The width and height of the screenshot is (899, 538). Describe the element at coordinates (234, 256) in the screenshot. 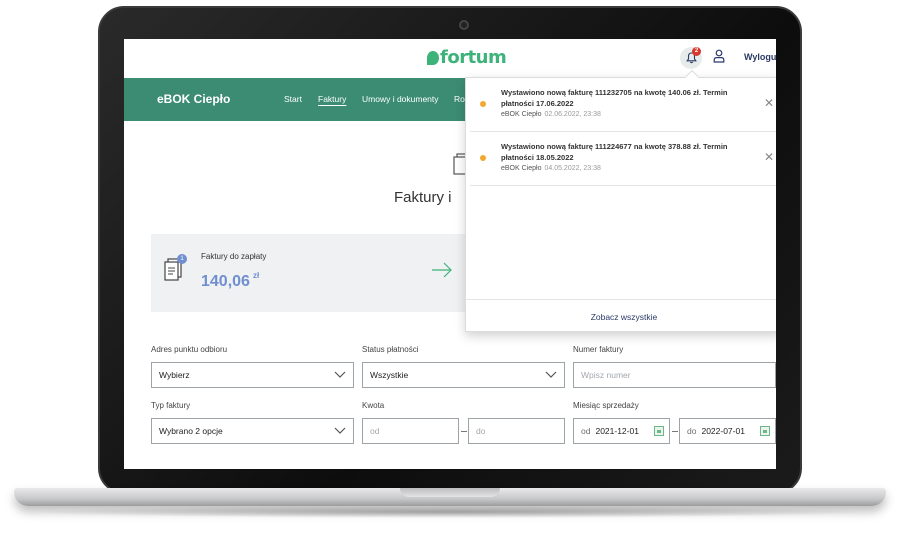

I see `card-label: Faktury do zapłaty` at that location.